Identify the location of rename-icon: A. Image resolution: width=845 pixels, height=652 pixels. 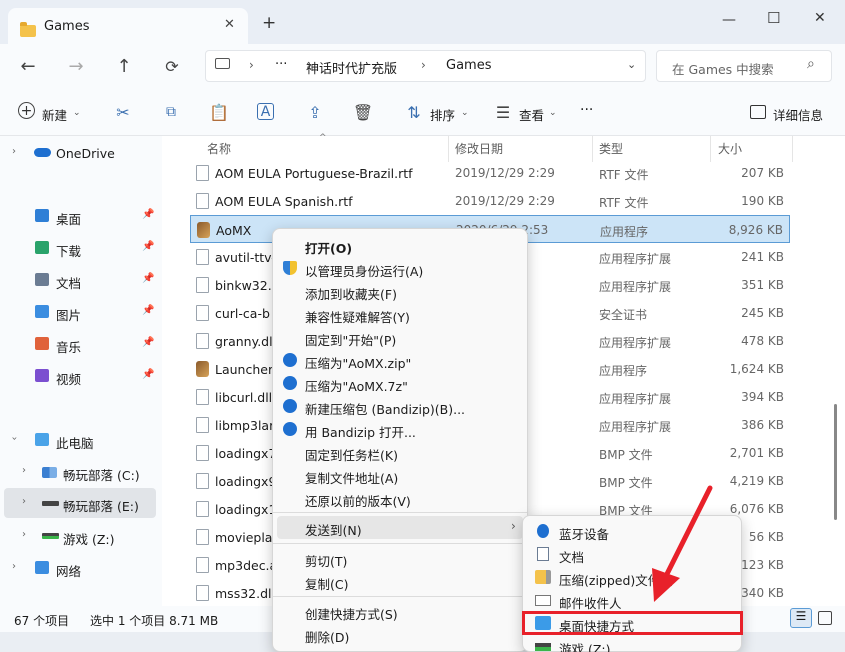
(265, 111).